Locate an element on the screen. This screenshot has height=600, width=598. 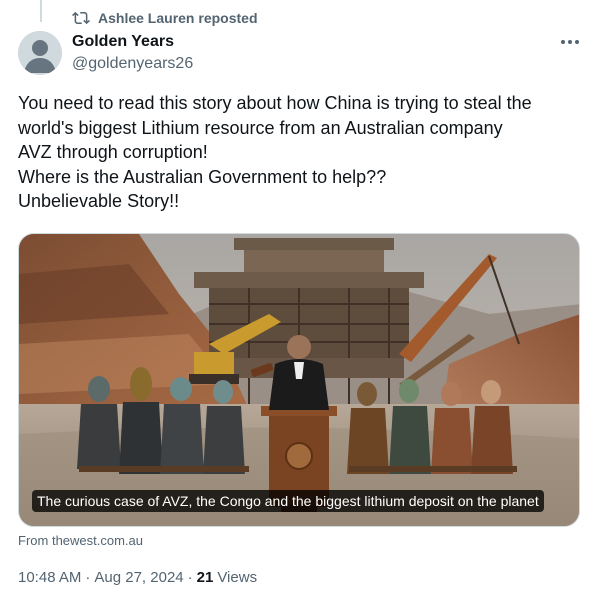
more-options-button is located at coordinates (570, 42).